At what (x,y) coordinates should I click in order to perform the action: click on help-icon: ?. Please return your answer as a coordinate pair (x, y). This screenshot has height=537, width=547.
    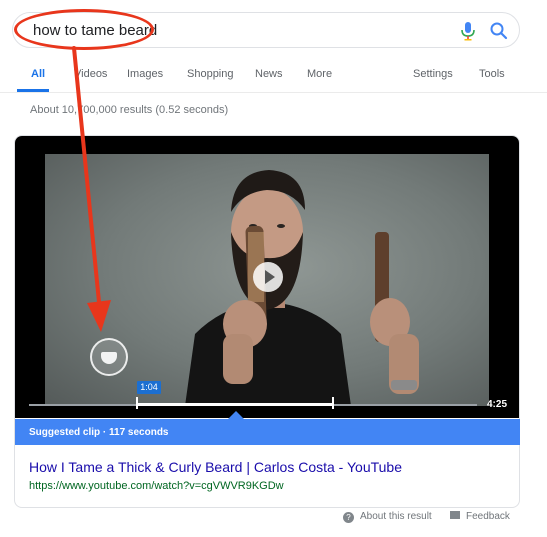
    Looking at the image, I should click on (348, 517).